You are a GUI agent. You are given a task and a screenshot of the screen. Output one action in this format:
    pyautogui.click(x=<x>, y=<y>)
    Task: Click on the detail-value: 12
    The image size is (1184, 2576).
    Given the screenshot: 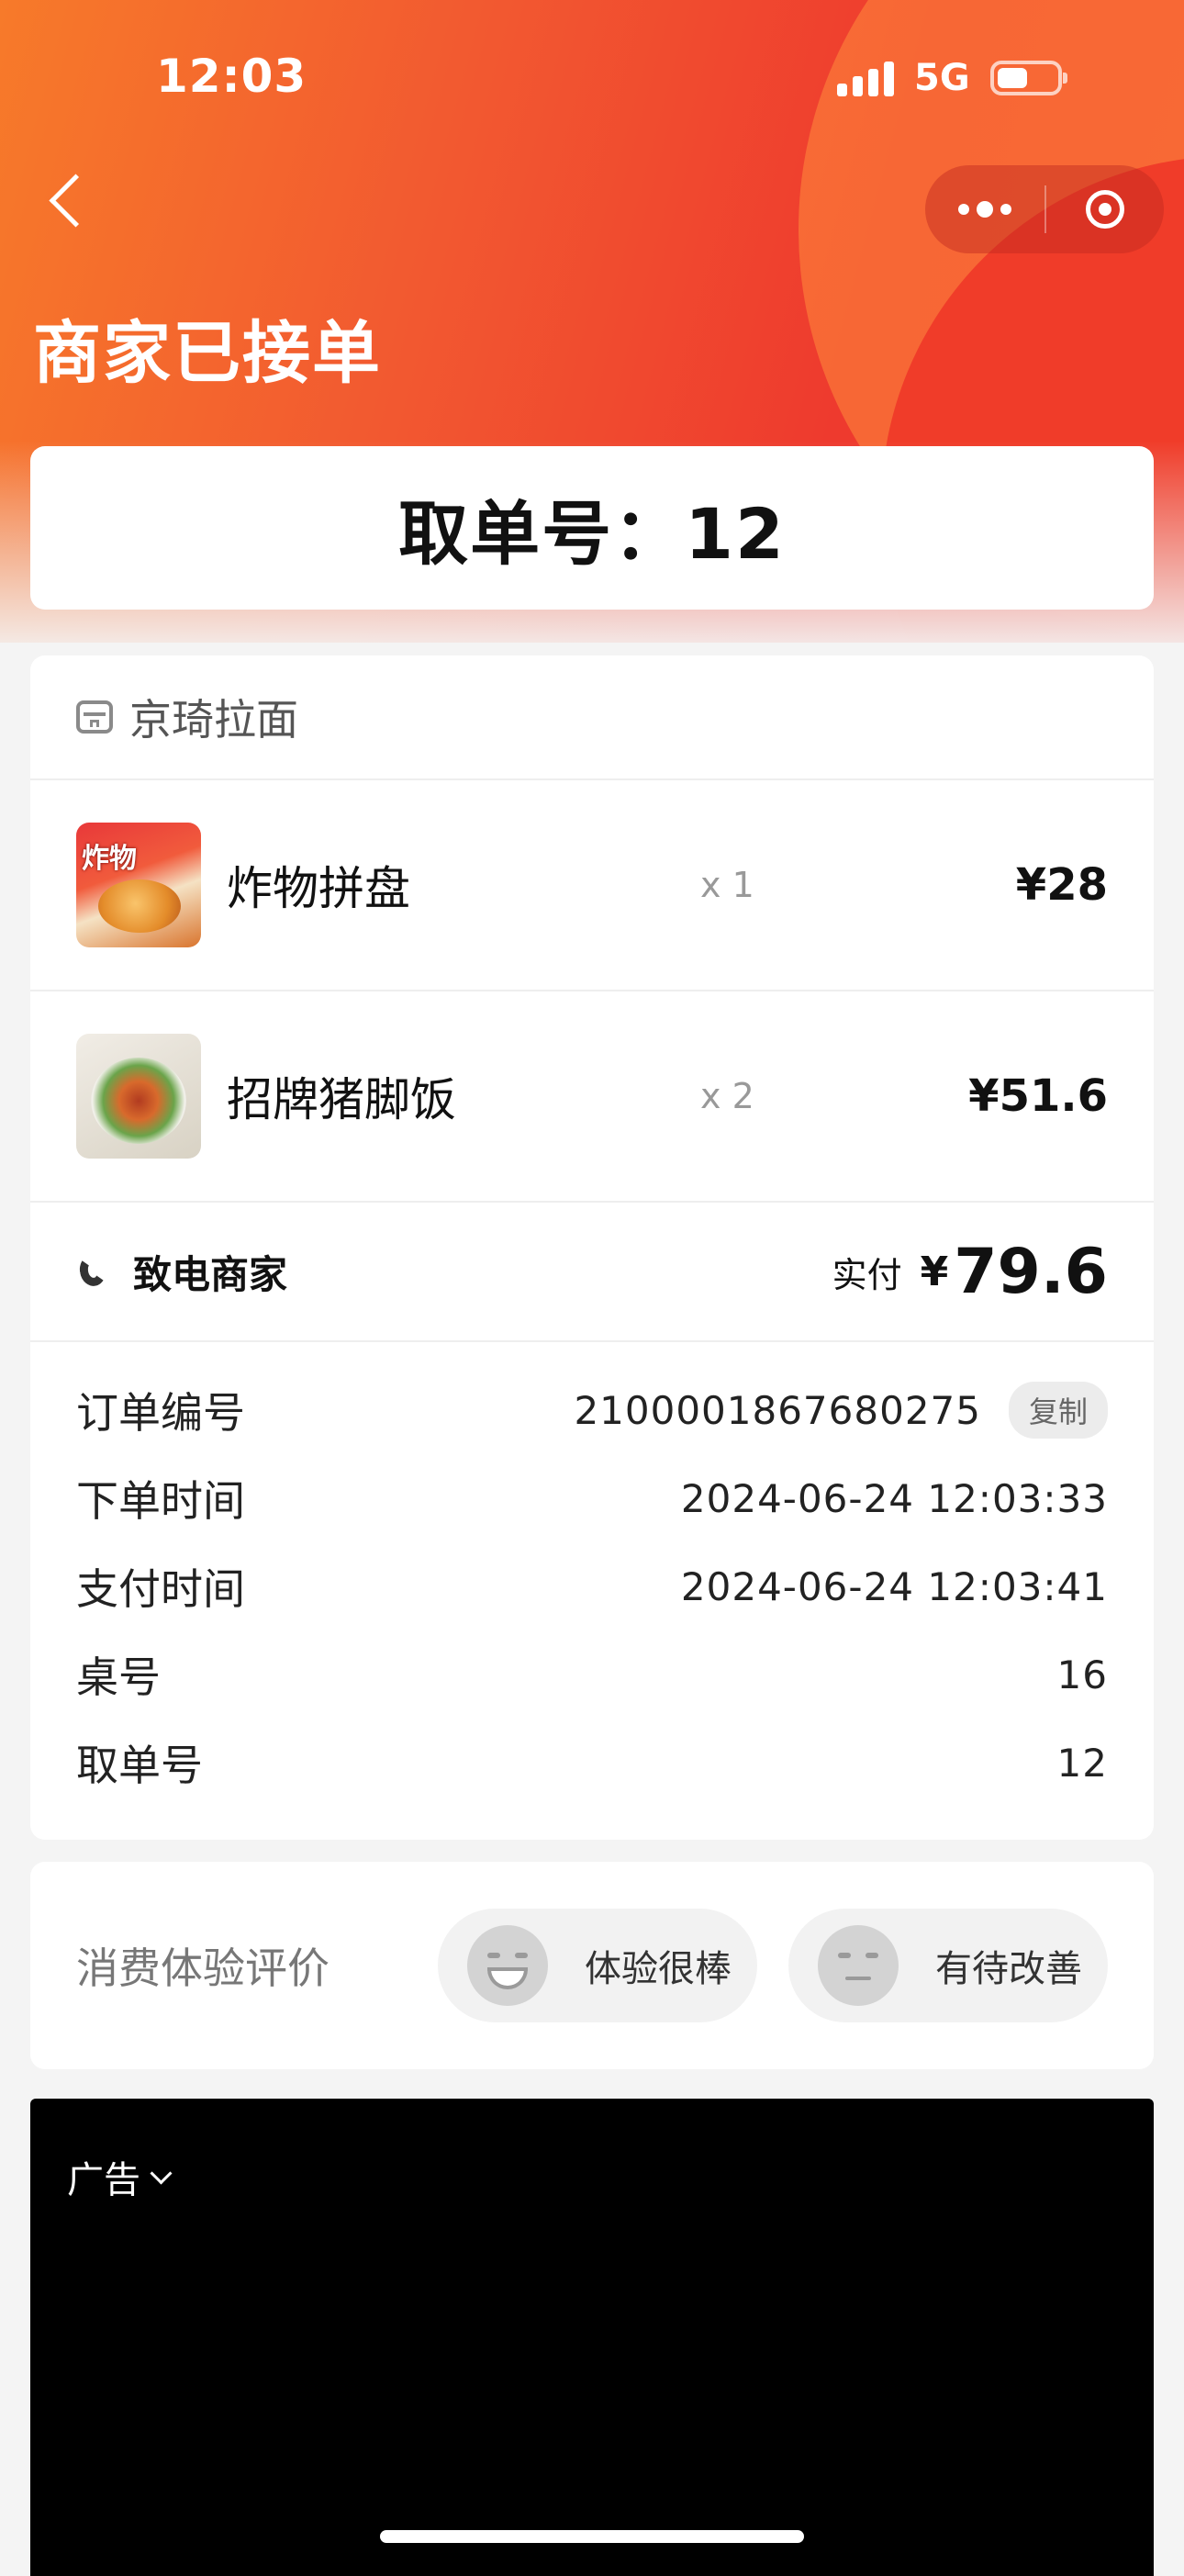 What is the action you would take?
    pyautogui.click(x=1082, y=1763)
    